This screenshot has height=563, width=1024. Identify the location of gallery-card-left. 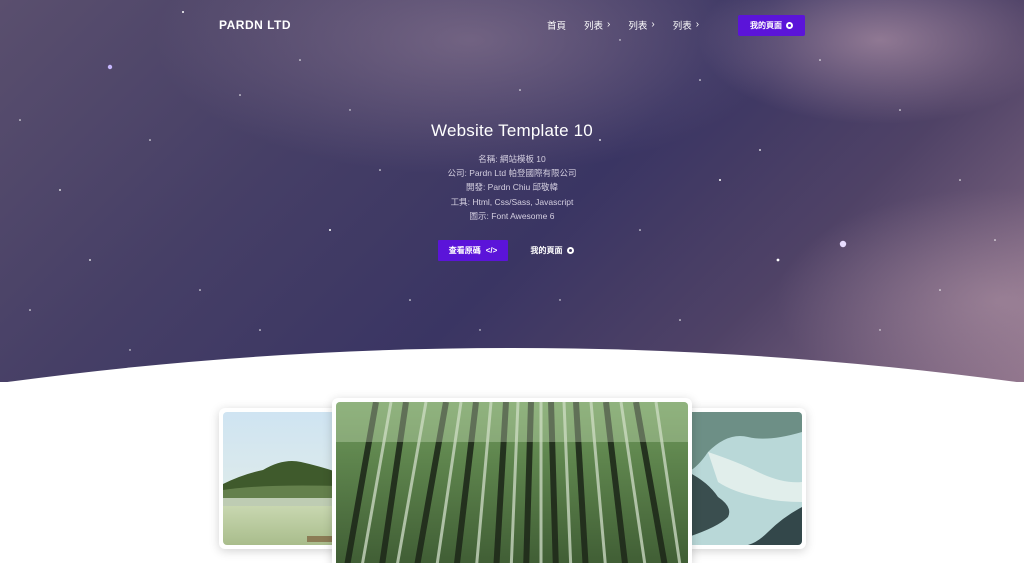
(280, 478).